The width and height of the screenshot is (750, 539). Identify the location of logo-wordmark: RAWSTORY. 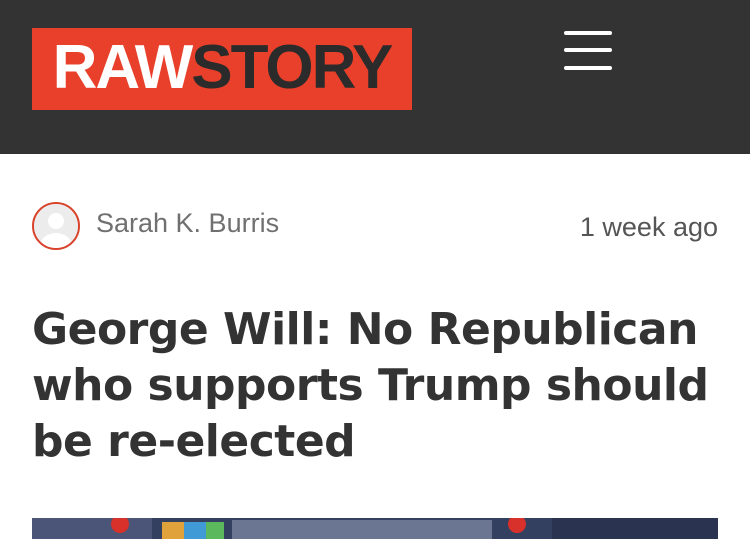
(223, 68).